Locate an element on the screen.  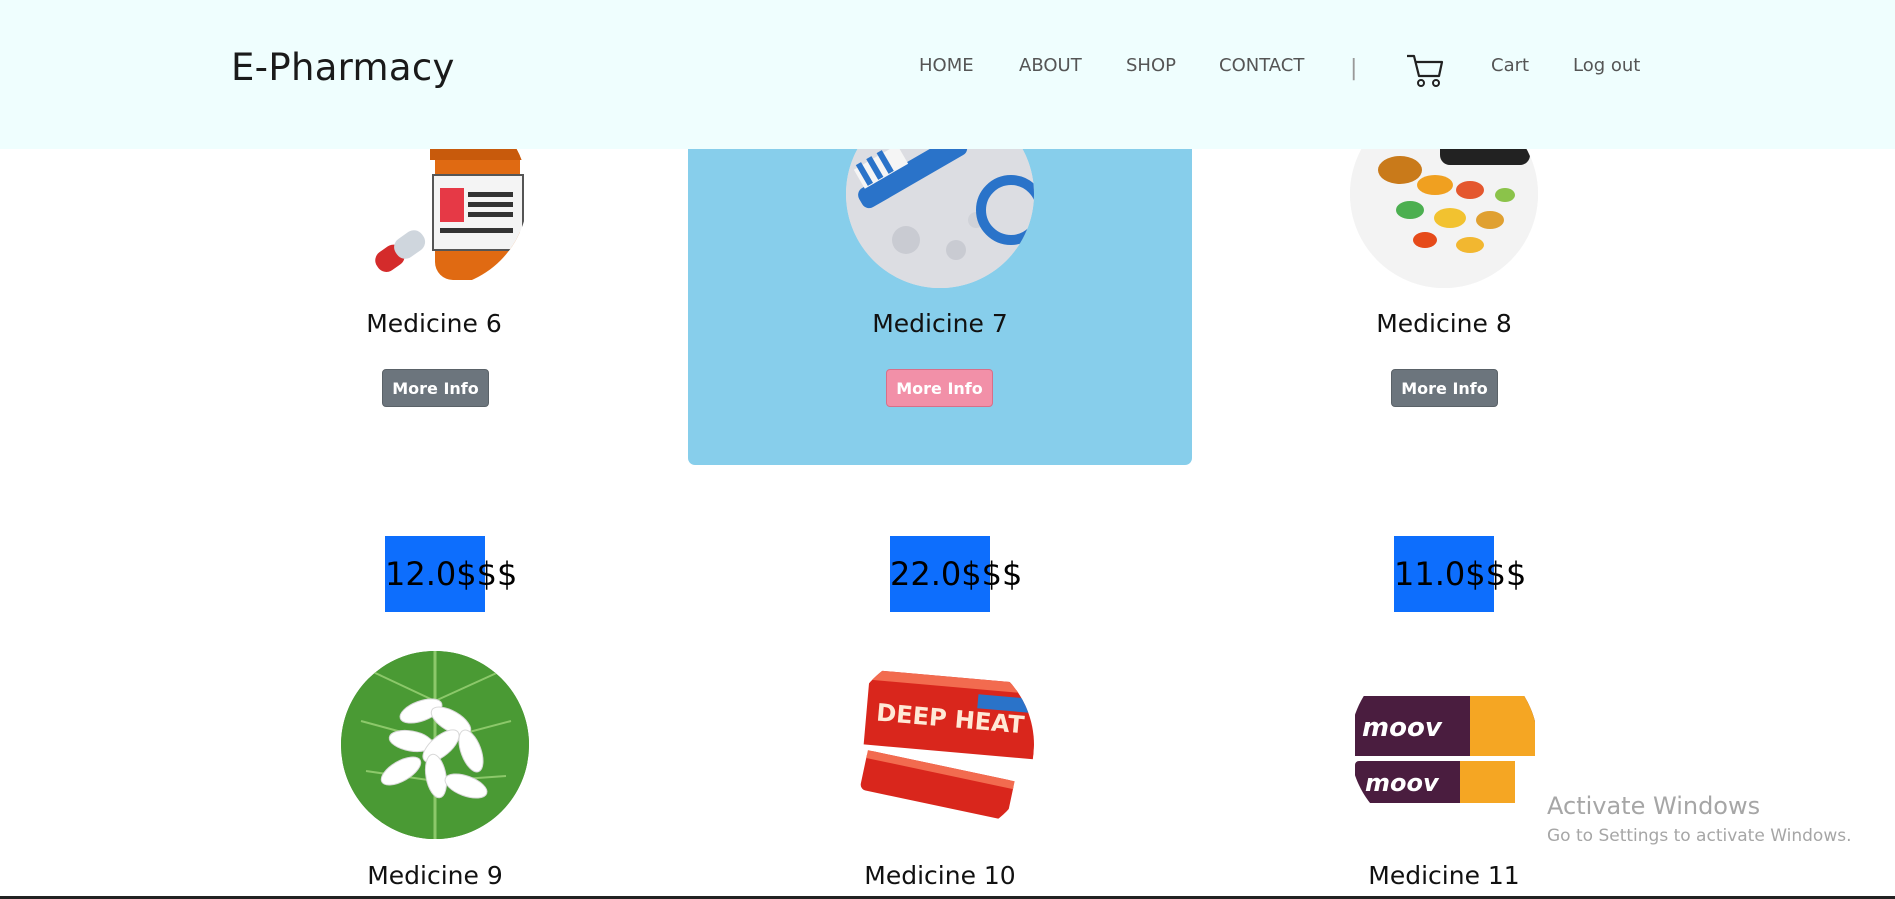
brand-logo: E-Pharmacy is located at coordinates (343, 67).